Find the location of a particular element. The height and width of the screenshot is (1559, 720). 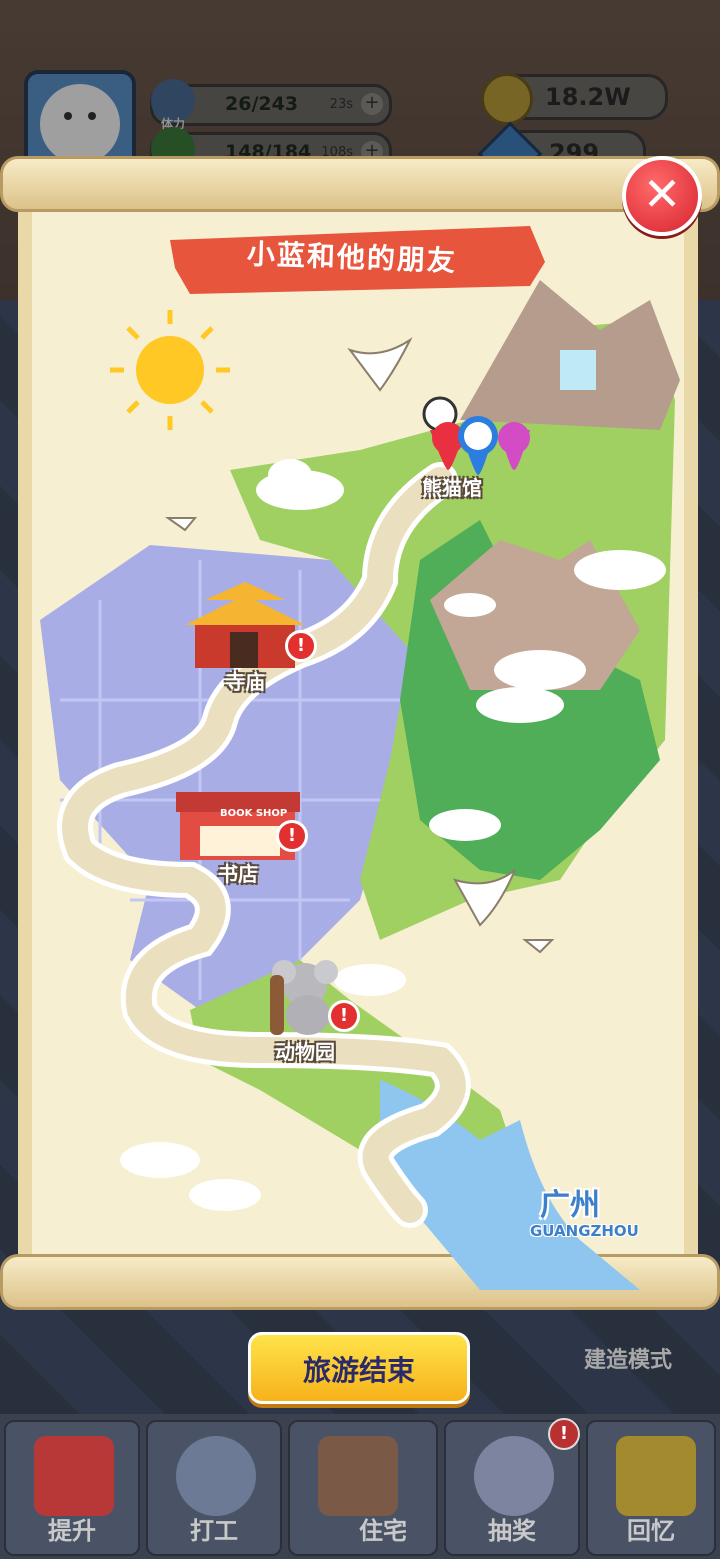

close-icon: ✕ is located at coordinates (662, 194).